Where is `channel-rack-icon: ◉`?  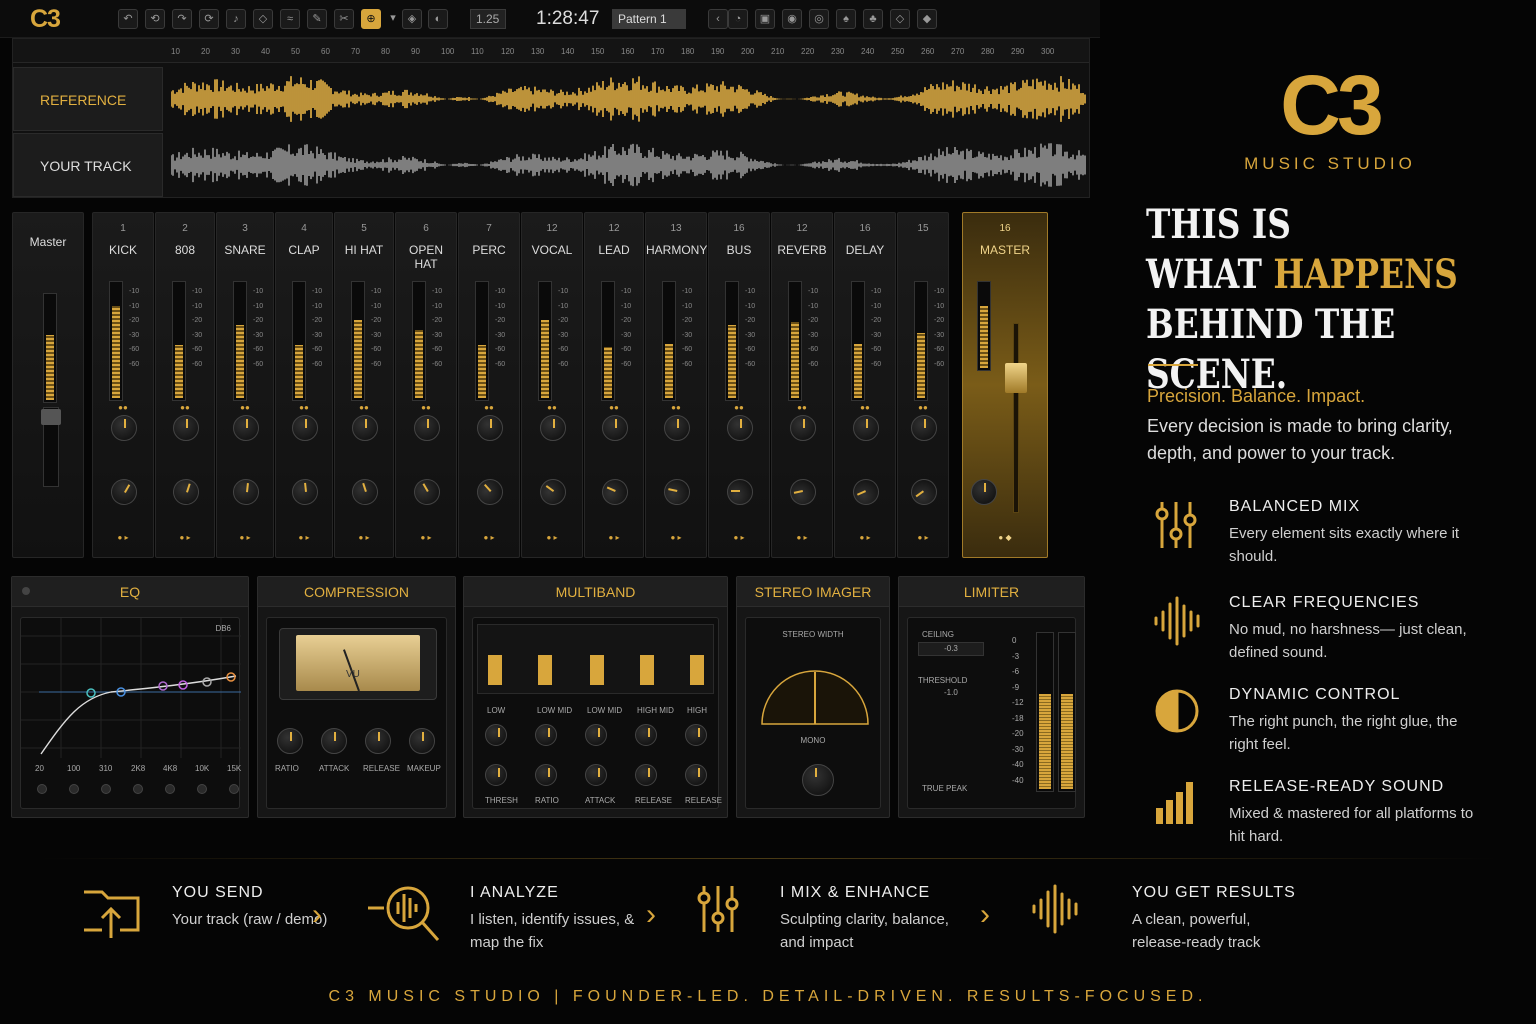
channel-rack-icon: ◉ is located at coordinates (792, 19).